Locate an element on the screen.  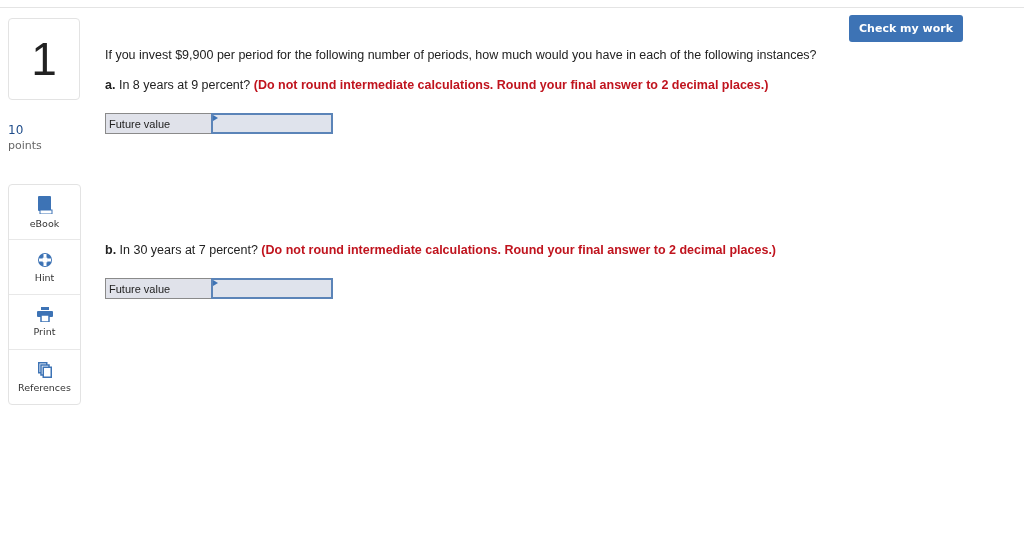
documents-icon is located at coordinates (44, 369).